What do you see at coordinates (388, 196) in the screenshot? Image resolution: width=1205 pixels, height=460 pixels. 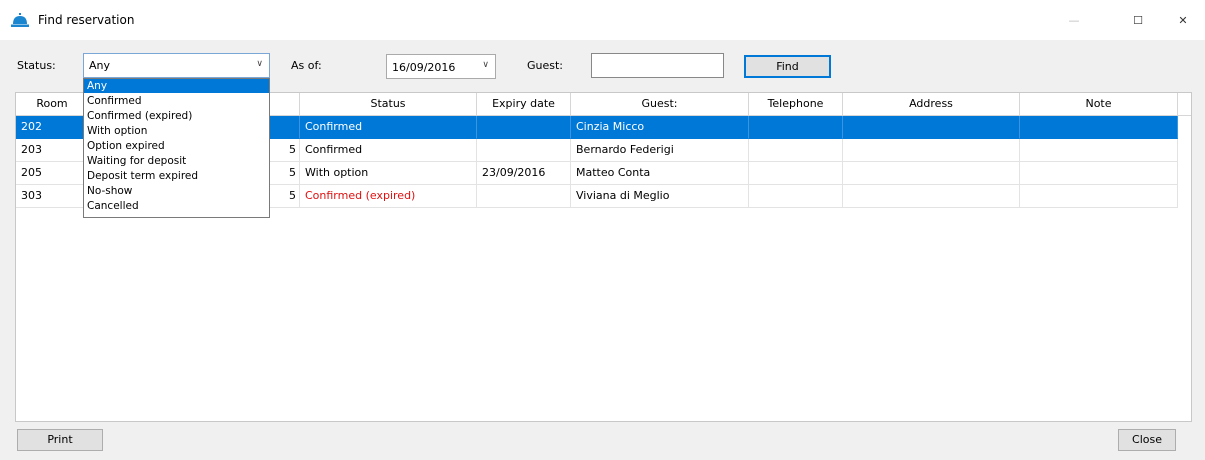 I see `cell-status: Confirmed (expired)` at bounding box center [388, 196].